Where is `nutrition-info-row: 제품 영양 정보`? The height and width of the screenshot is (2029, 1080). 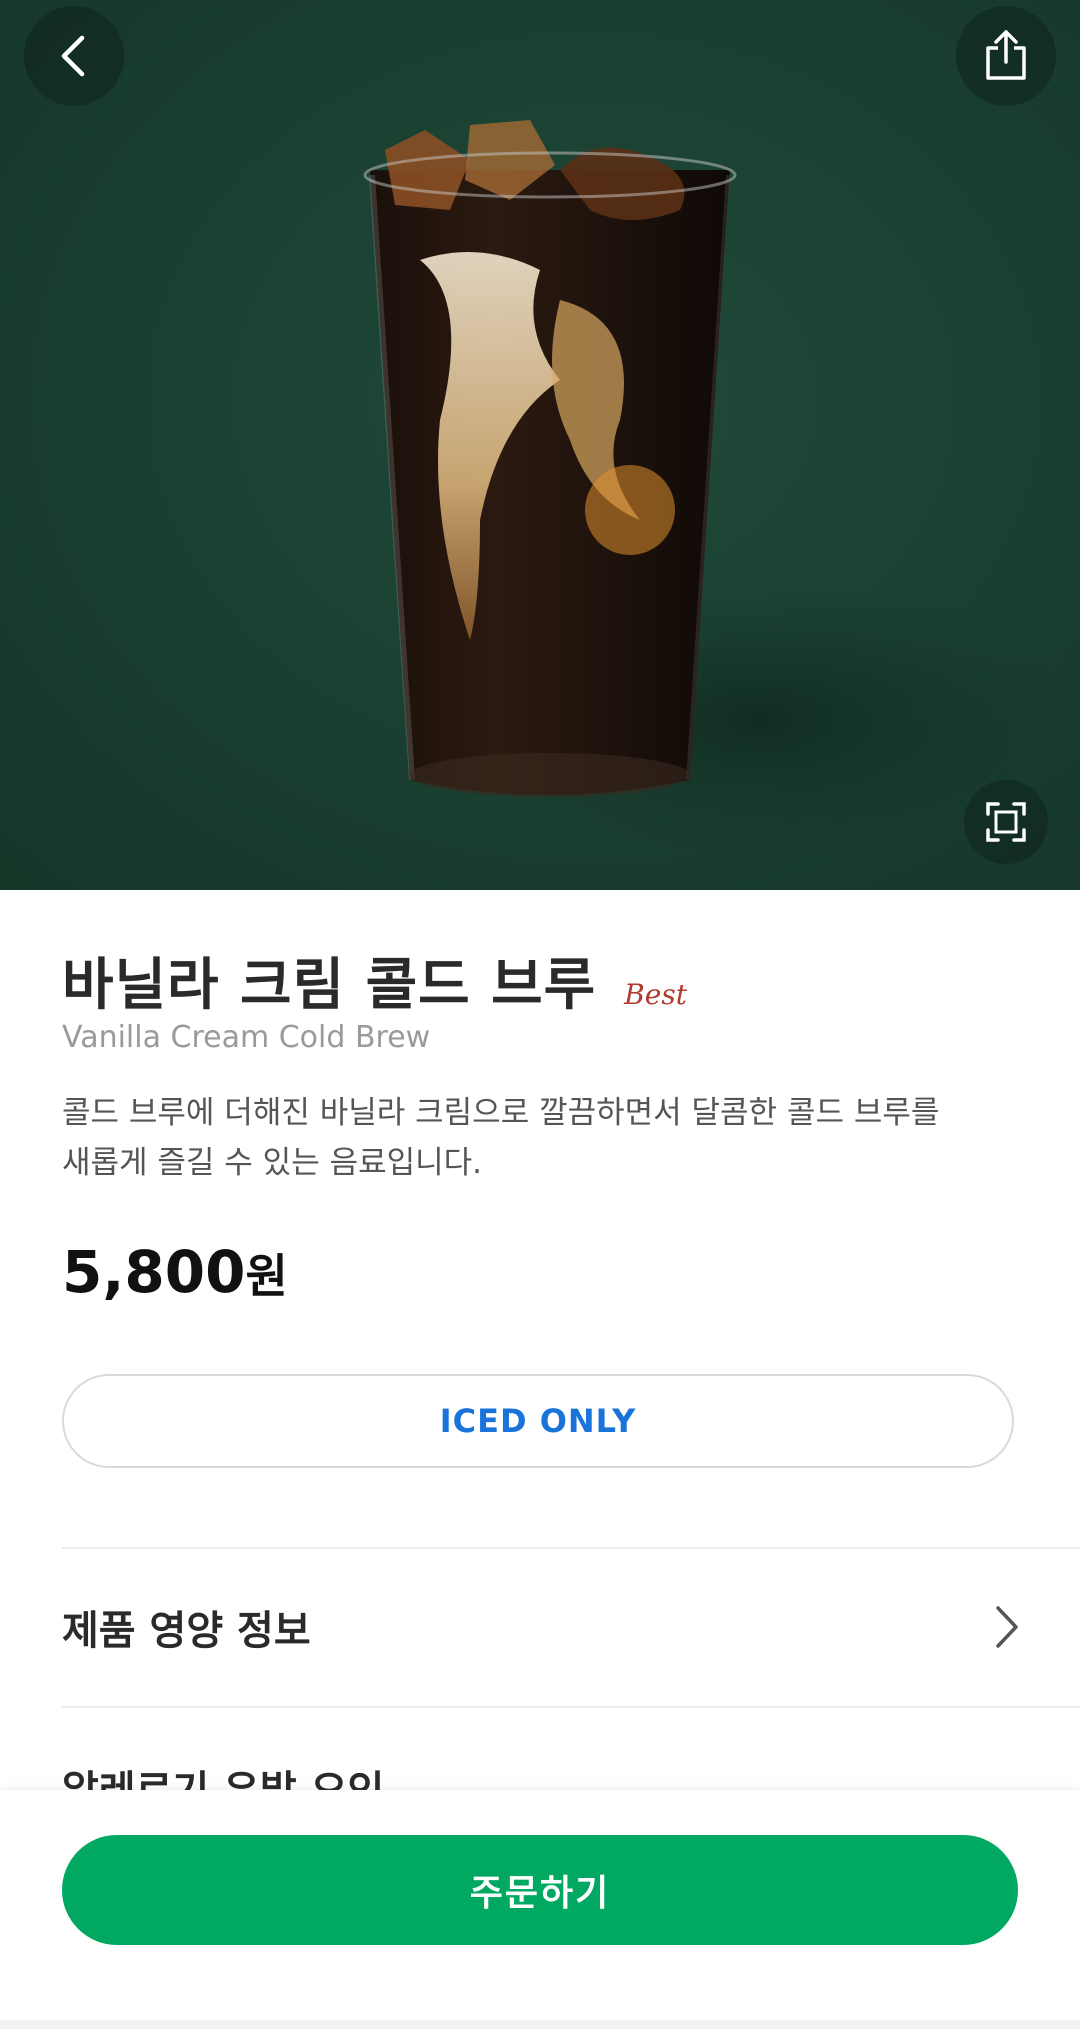
nutrition-info-row: 제품 영양 정보 is located at coordinates (542, 1627).